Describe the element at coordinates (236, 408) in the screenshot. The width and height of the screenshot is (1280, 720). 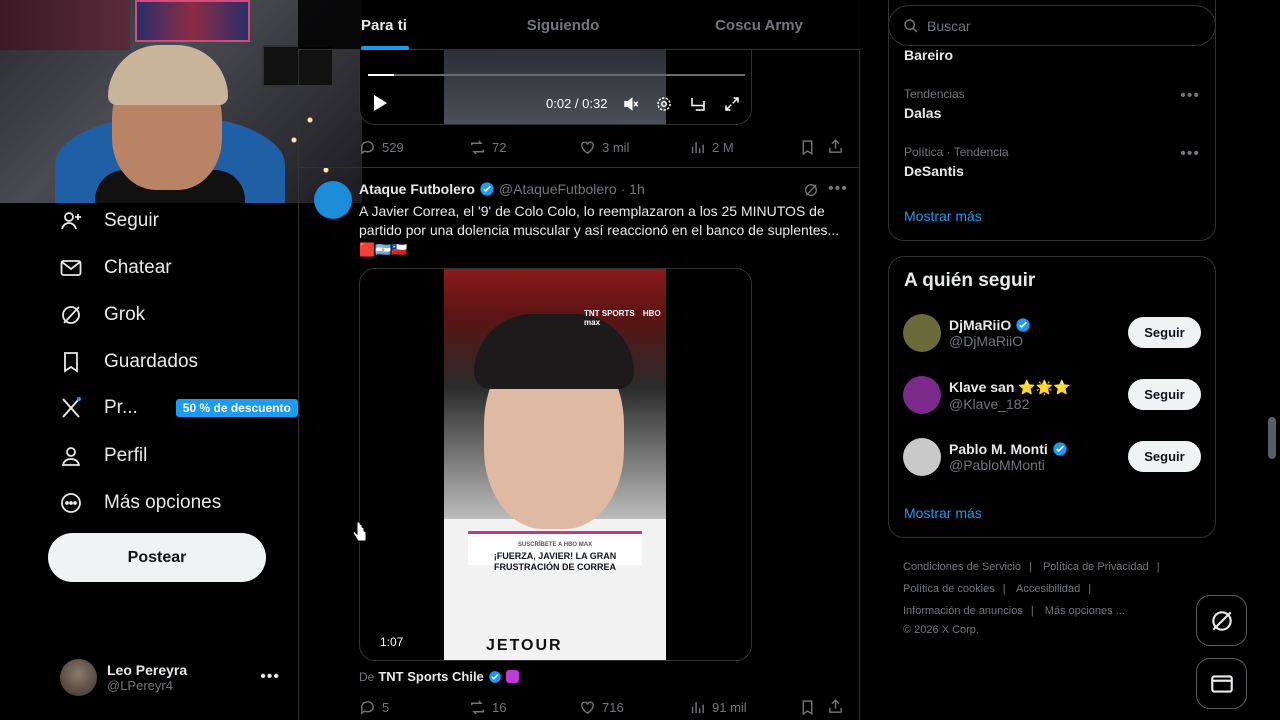
I see `discount-badge: 50 % de descuento` at that location.